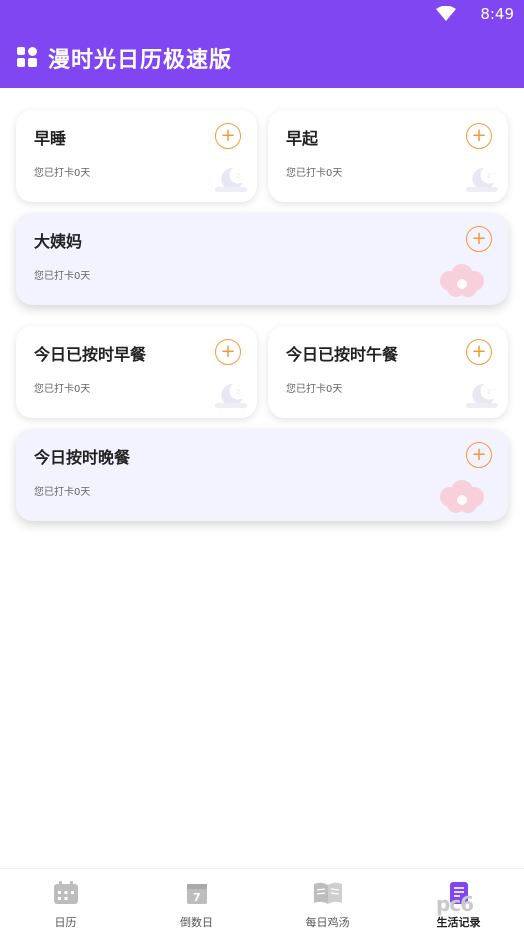 This screenshot has height=930, width=524. Describe the element at coordinates (136, 156) in the screenshot. I see `habit-card-early-sleep: 早睡 您已打卡0天 + z` at that location.